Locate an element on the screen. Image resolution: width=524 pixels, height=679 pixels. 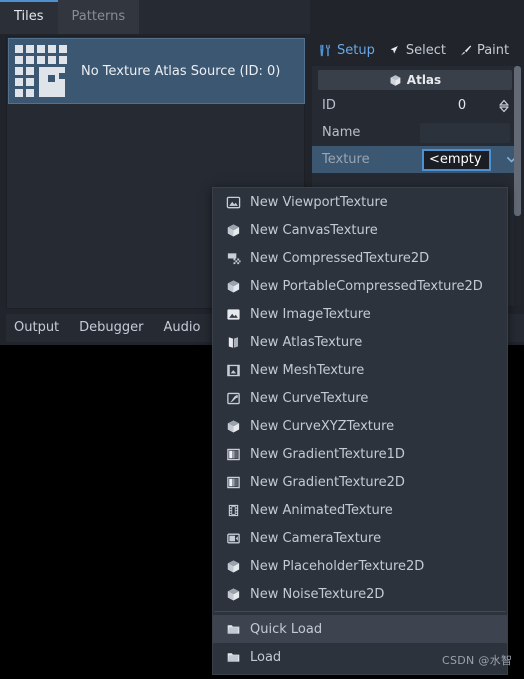
toolbar-button-paint: Paint is located at coordinates (483, 50).